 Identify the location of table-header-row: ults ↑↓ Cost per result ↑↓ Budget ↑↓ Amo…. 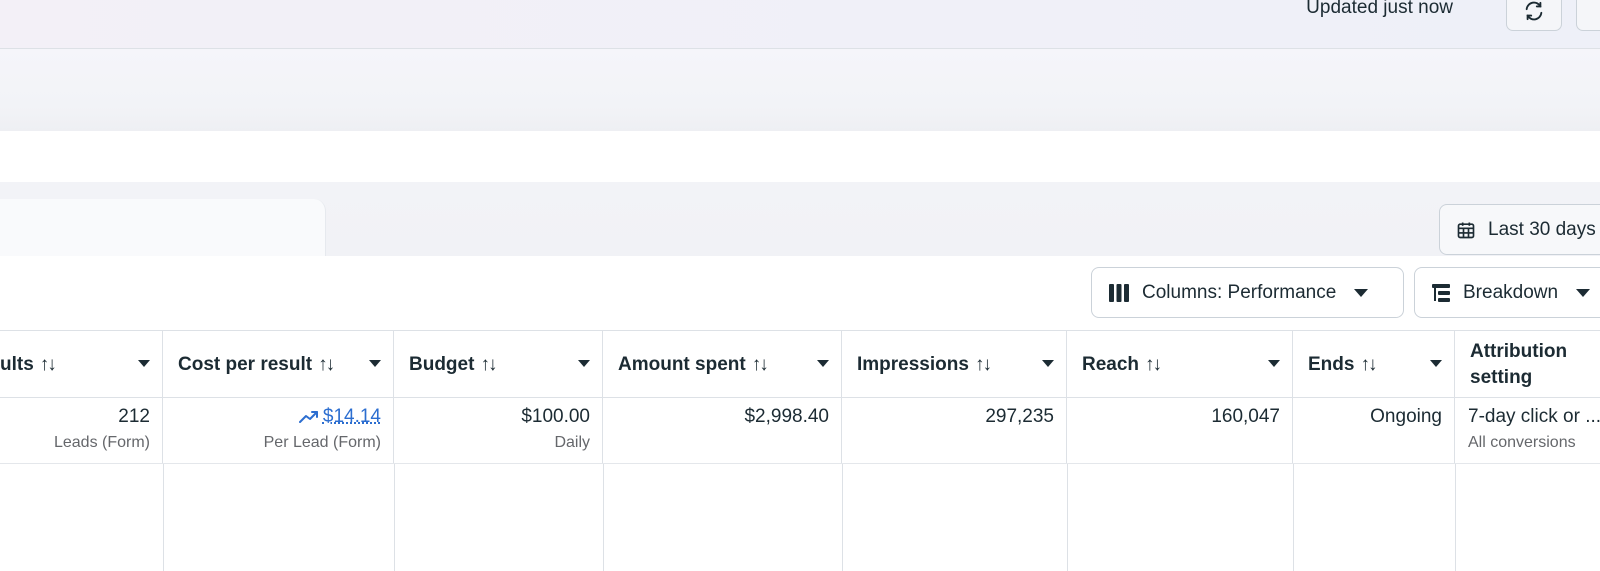
(800, 364).